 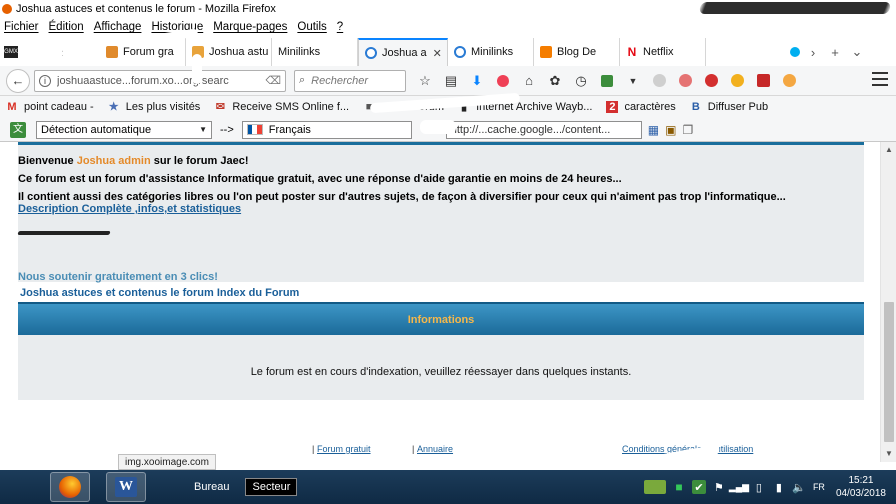 What do you see at coordinates (250, 27) in the screenshot?
I see `menu-marque-pages: Marque-pages` at bounding box center [250, 27].